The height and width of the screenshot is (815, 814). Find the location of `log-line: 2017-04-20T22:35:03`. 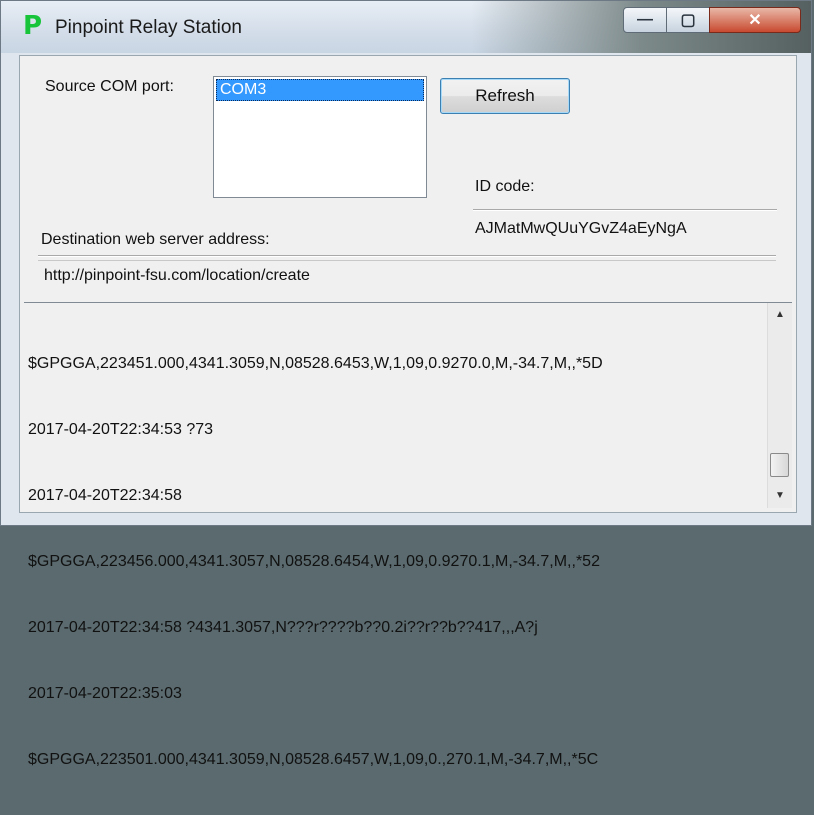

log-line: 2017-04-20T22:35:03 is located at coordinates (105, 693).